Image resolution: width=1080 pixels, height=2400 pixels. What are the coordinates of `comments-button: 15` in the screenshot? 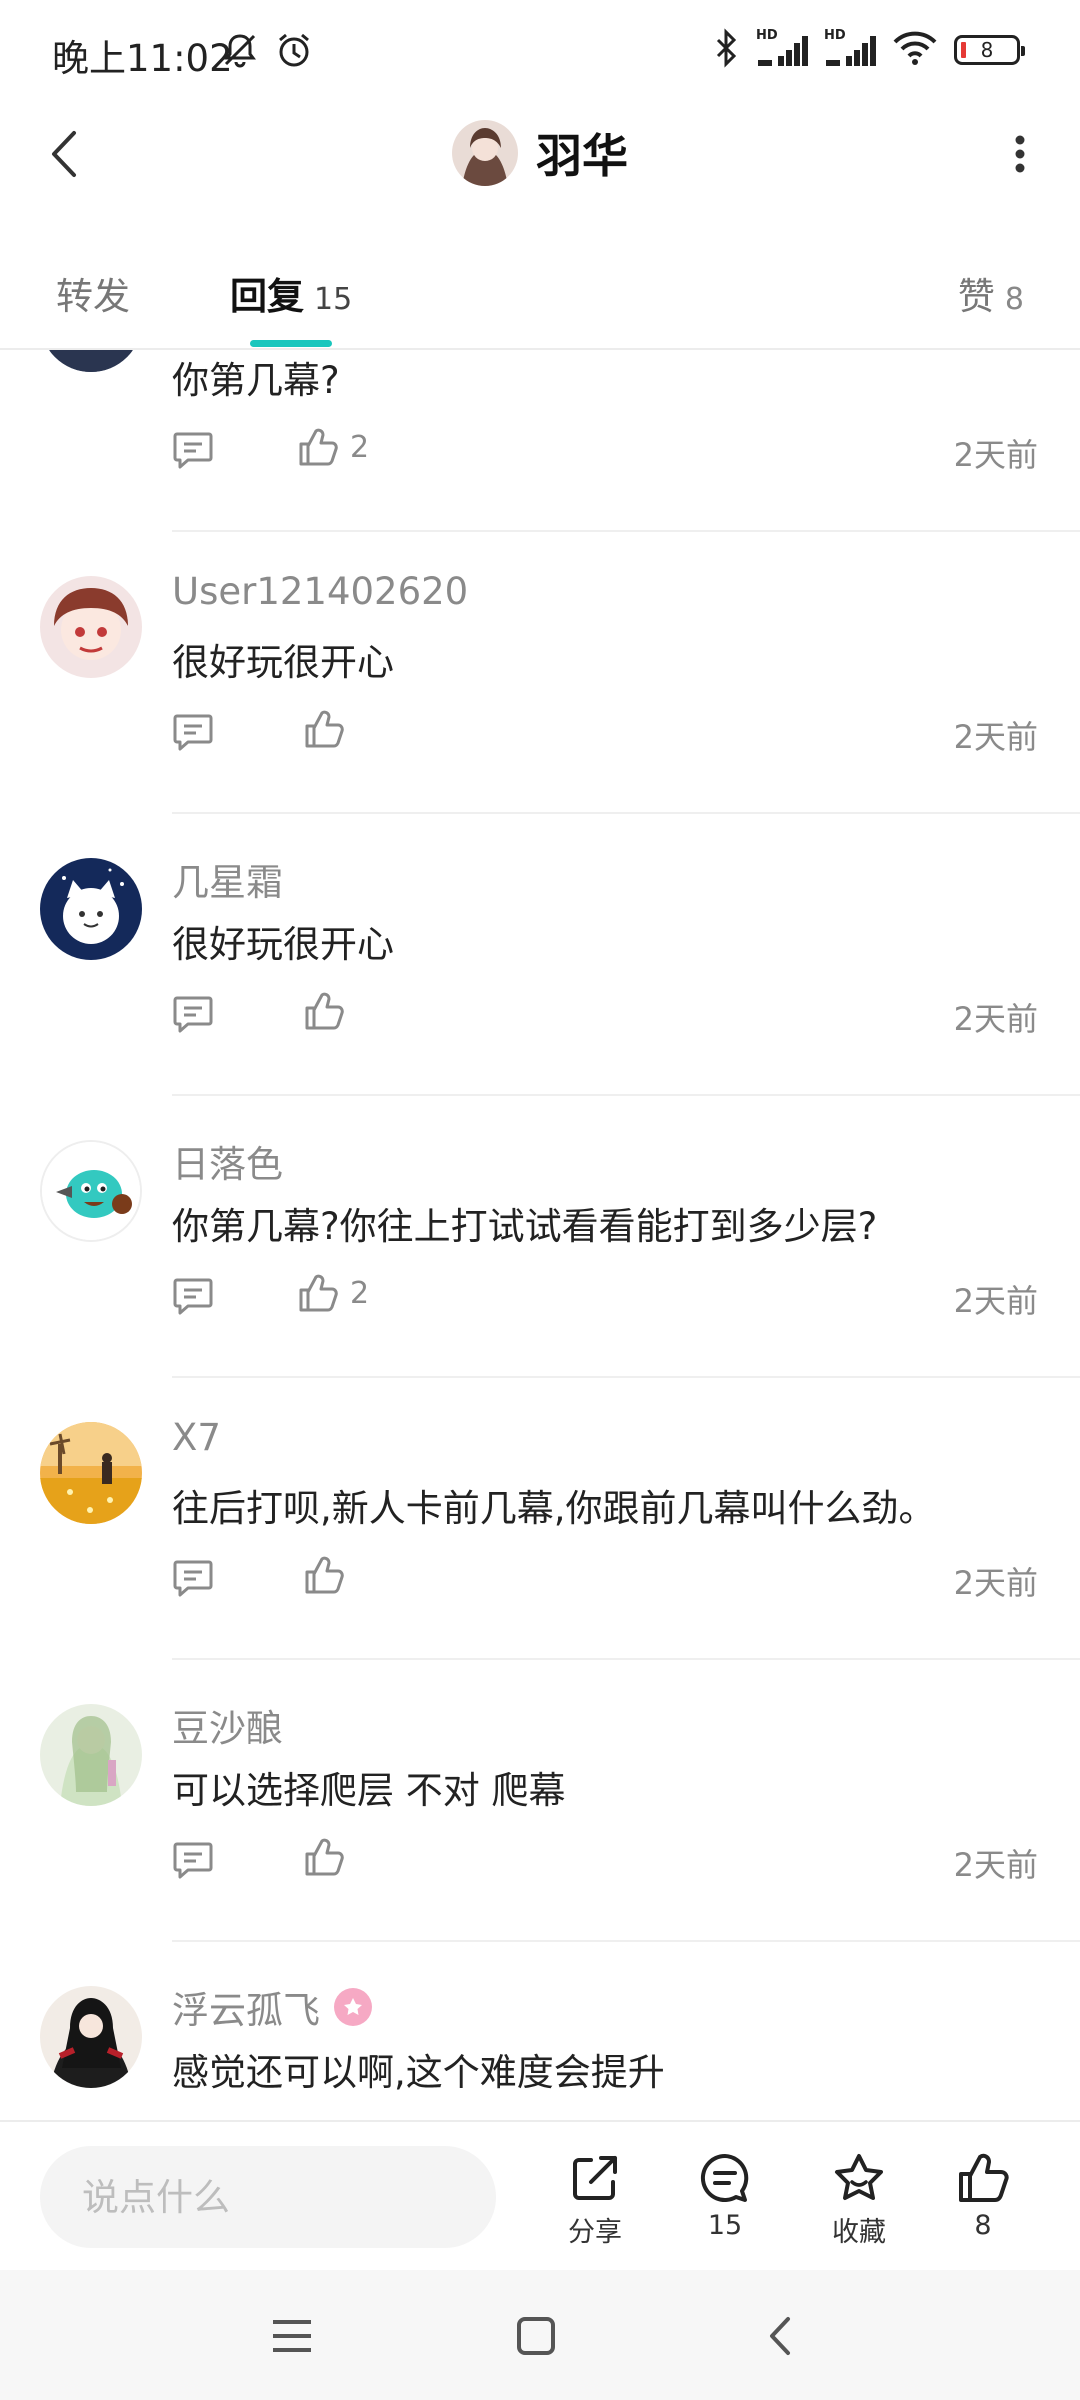 It's located at (725, 2196).